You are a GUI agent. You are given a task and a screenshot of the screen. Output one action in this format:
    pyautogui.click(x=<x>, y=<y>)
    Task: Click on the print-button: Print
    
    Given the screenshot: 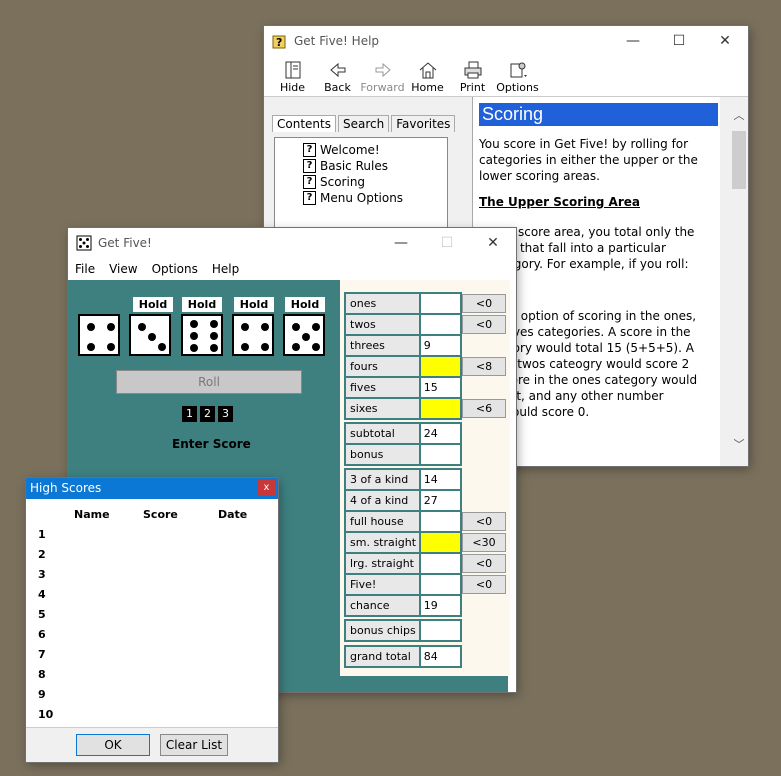 What is the action you would take?
    pyautogui.click(x=472, y=76)
    